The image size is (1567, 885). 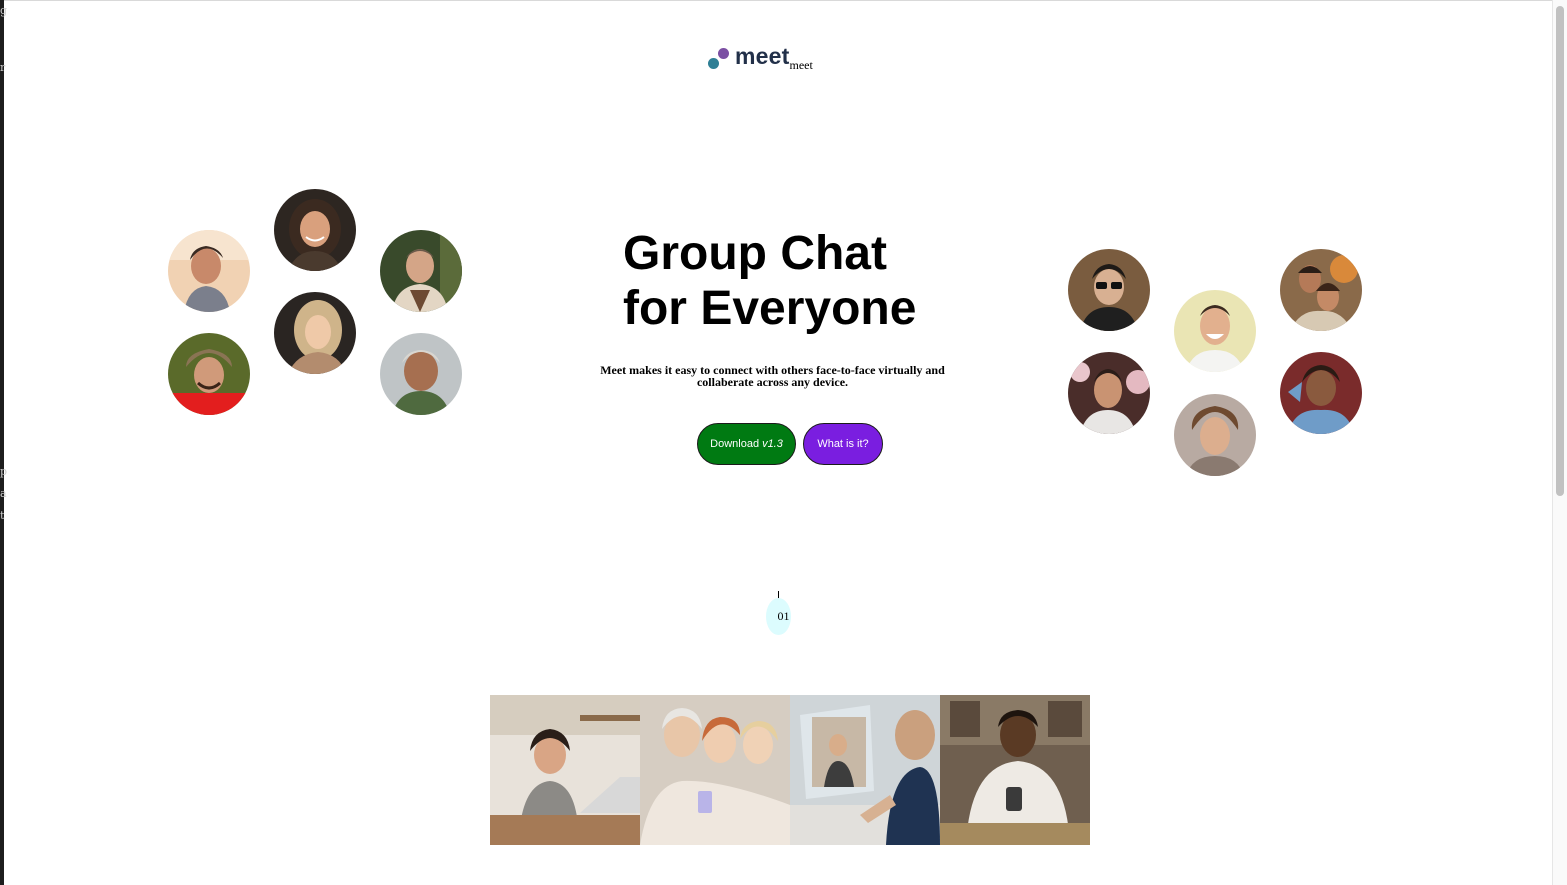 What do you see at coordinates (421, 374) in the screenshot?
I see `avatar-older-man-gray-hair` at bounding box center [421, 374].